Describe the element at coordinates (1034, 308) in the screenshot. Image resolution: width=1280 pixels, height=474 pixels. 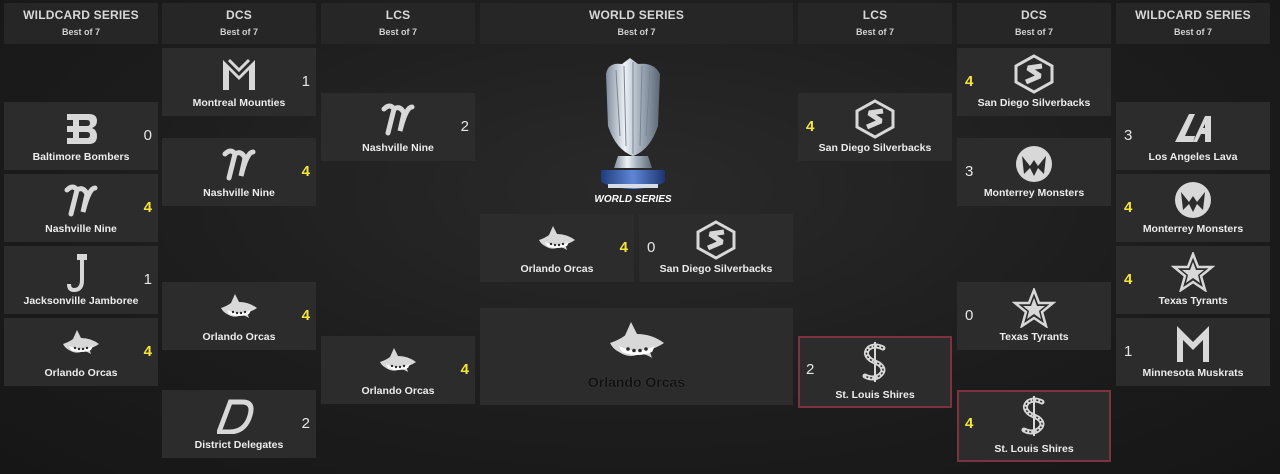
I see `tyrants-icon` at that location.